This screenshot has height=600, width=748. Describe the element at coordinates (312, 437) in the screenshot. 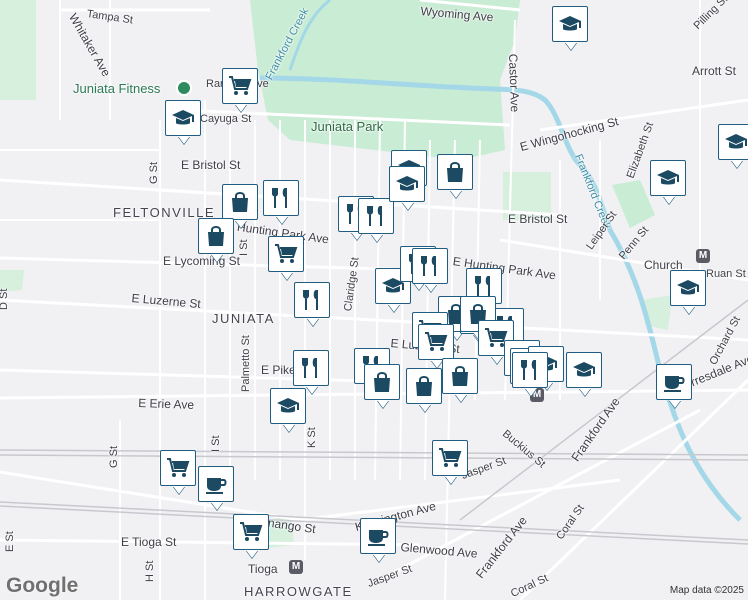

I see `street-label: K St` at that location.